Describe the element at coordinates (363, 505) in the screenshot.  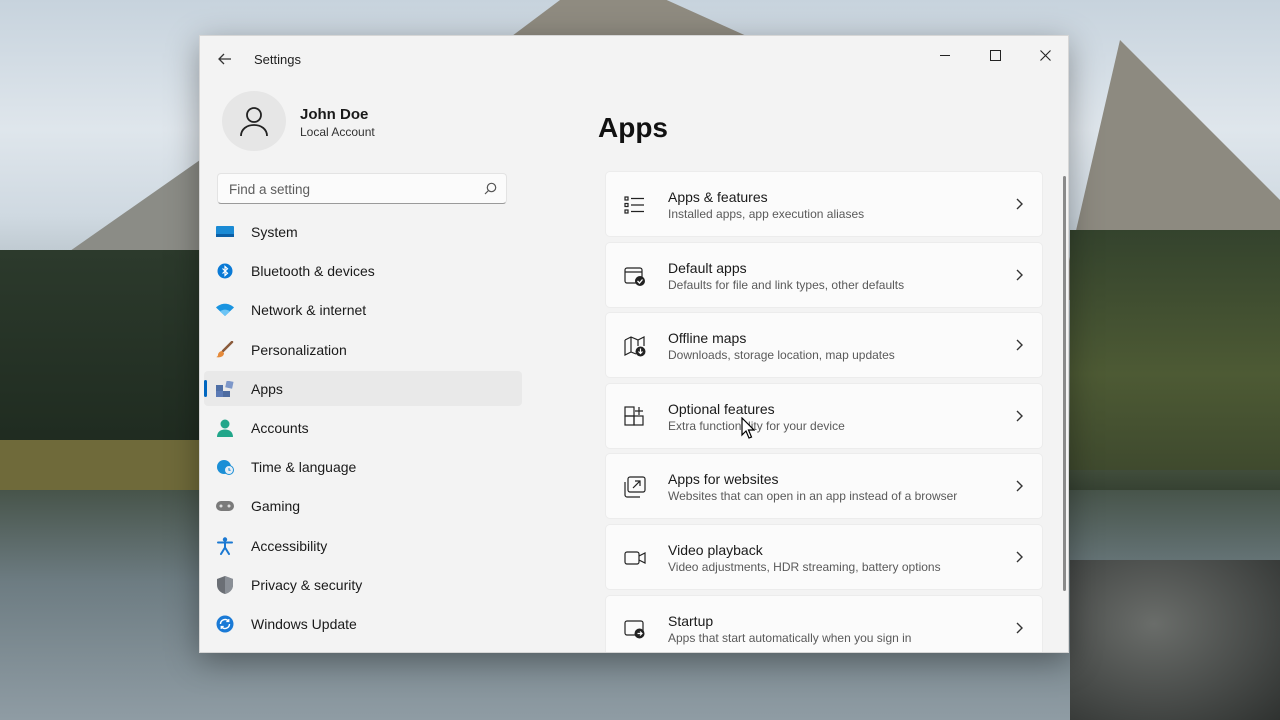
I see `sidebar-item-gaming: Gaming` at that location.